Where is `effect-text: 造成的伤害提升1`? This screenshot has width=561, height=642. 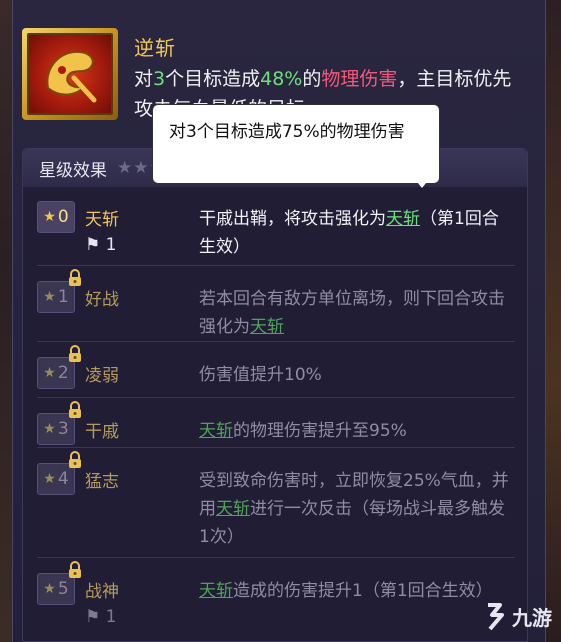
effect-text: 造成的伤害提升1 is located at coordinates (298, 591).